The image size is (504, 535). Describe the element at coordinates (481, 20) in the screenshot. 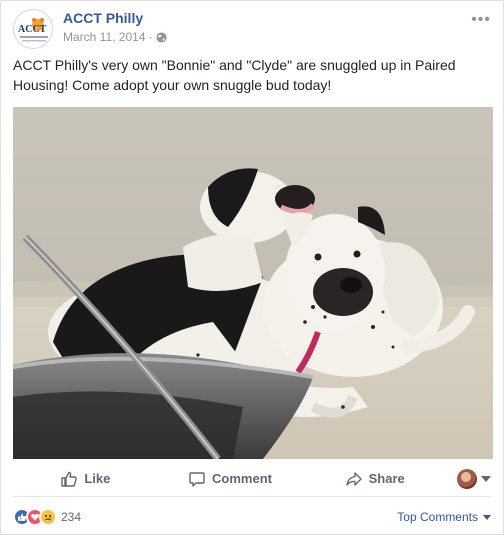

I see `more-options-icon: •••` at that location.